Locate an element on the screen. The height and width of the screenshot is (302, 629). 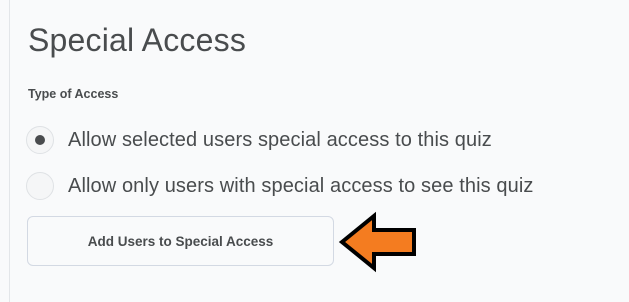
type-of-access-label: Type of Access is located at coordinates (73, 94).